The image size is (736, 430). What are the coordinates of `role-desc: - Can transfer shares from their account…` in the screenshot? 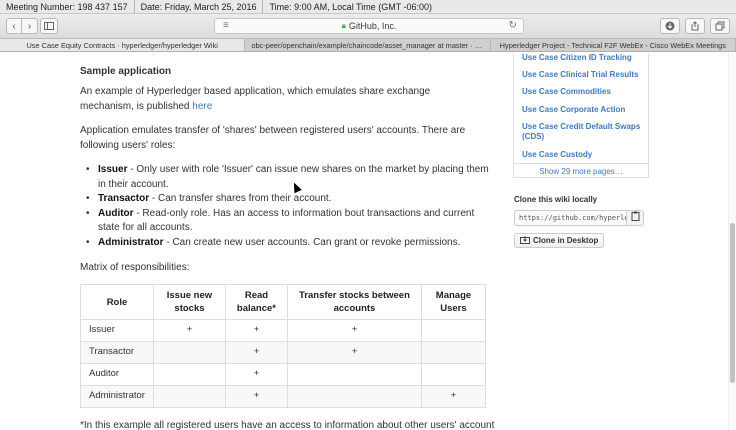 It's located at (240, 198).